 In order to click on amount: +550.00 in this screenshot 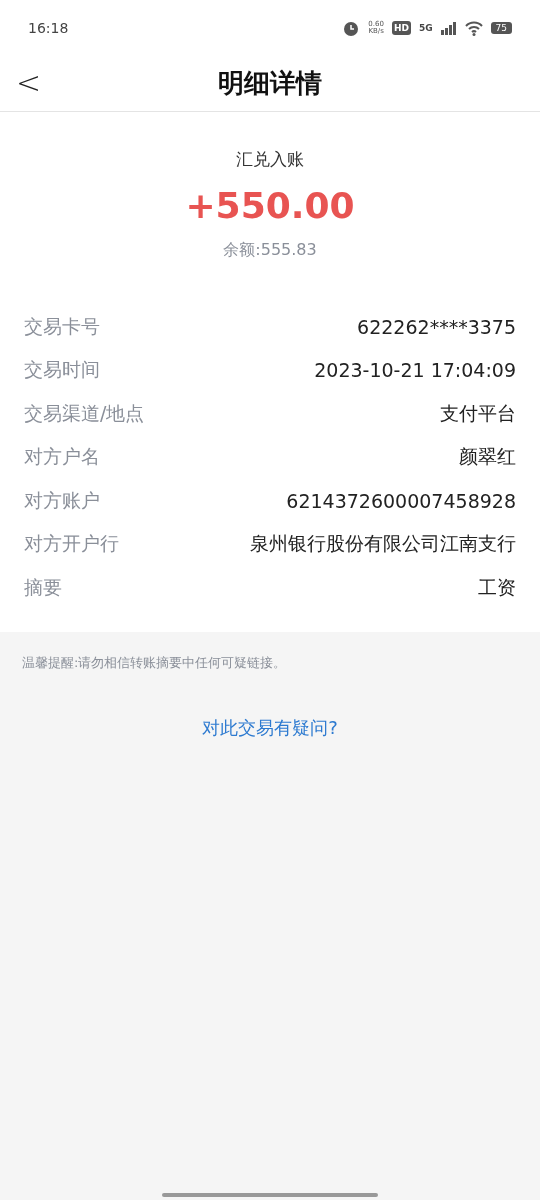, I will do `click(270, 205)`.